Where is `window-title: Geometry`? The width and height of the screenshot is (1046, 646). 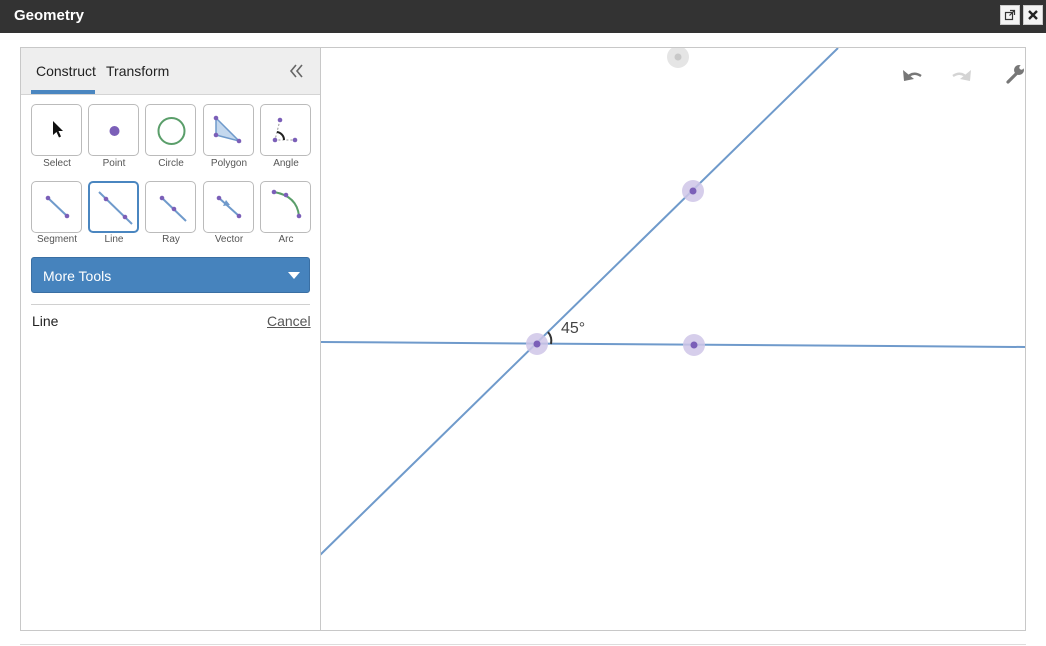 window-title: Geometry is located at coordinates (49, 15).